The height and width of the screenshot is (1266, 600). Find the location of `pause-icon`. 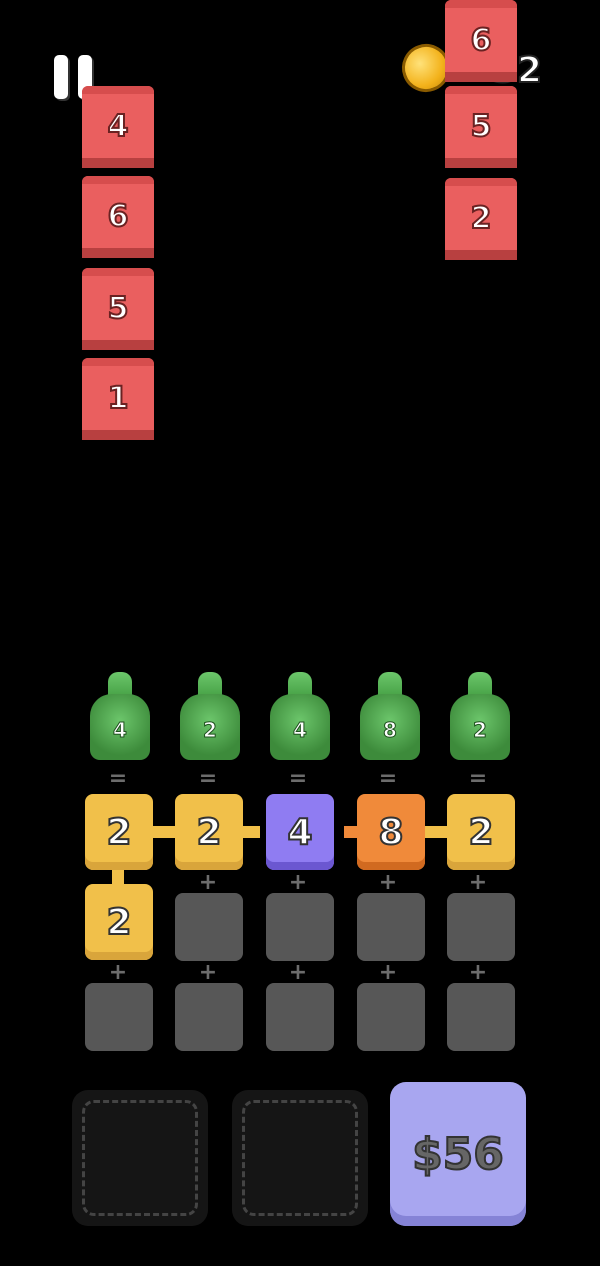

pause-icon is located at coordinates (61, 77).